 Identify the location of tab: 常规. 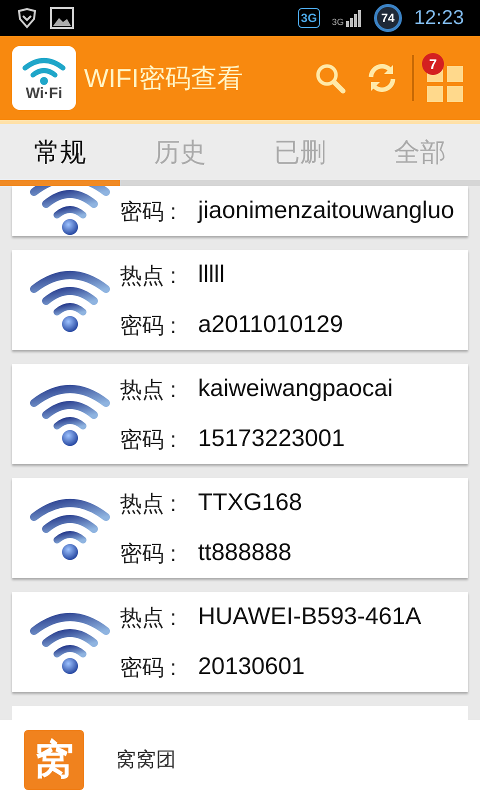
(60, 152).